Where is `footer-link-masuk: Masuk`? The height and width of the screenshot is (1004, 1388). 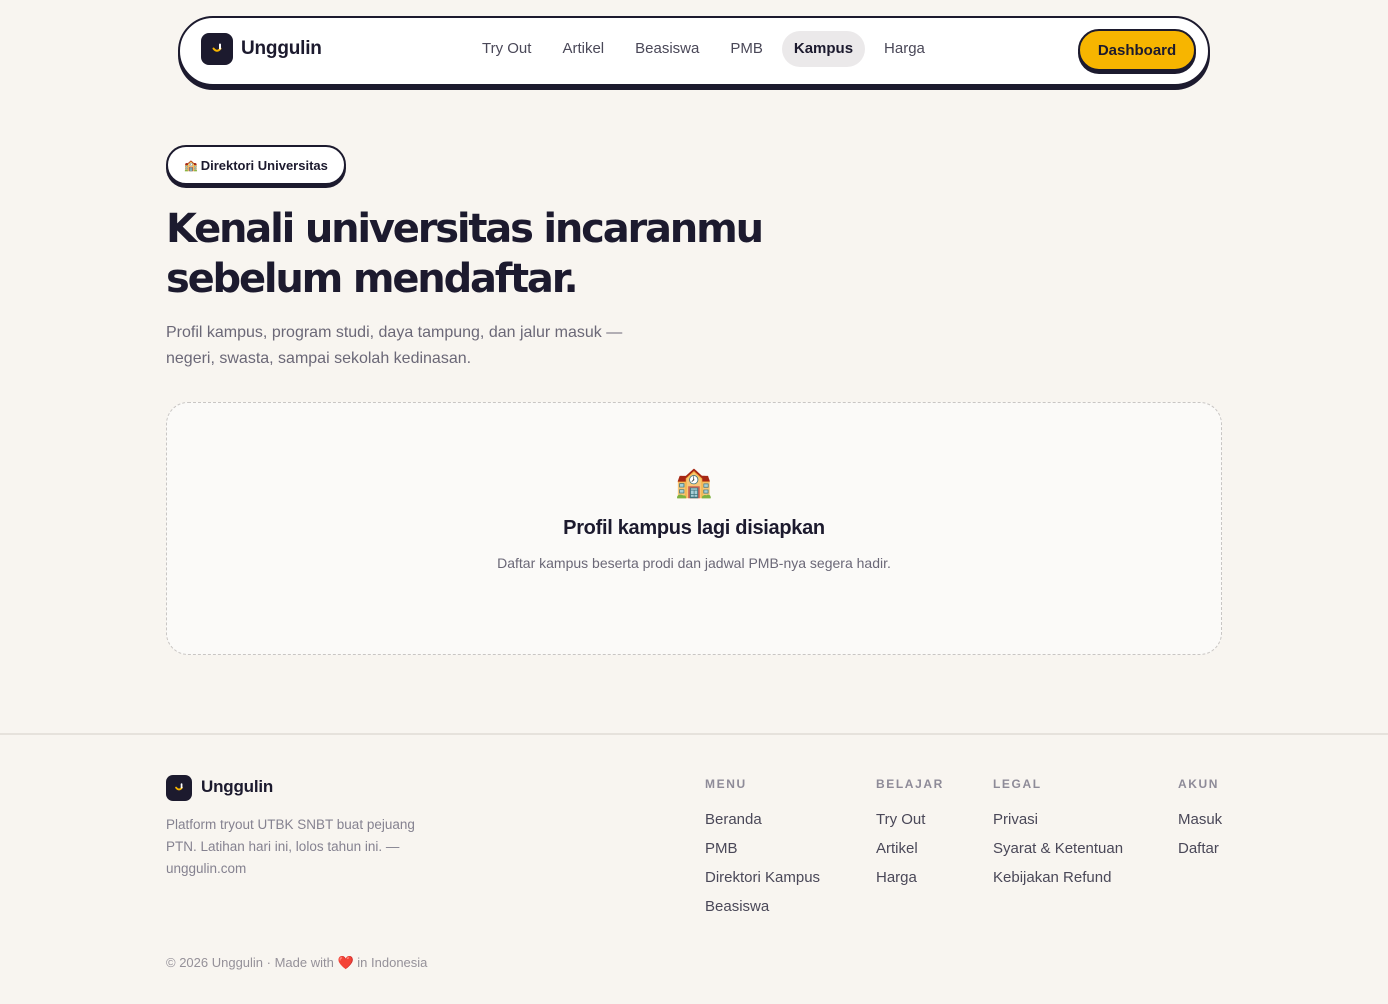 footer-link-masuk: Masuk is located at coordinates (1200, 819).